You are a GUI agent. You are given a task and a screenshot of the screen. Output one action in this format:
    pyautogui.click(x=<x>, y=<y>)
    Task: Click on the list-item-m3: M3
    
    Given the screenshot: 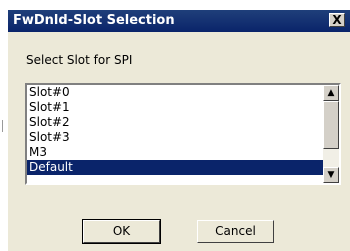 What is the action you would take?
    pyautogui.click(x=175, y=152)
    